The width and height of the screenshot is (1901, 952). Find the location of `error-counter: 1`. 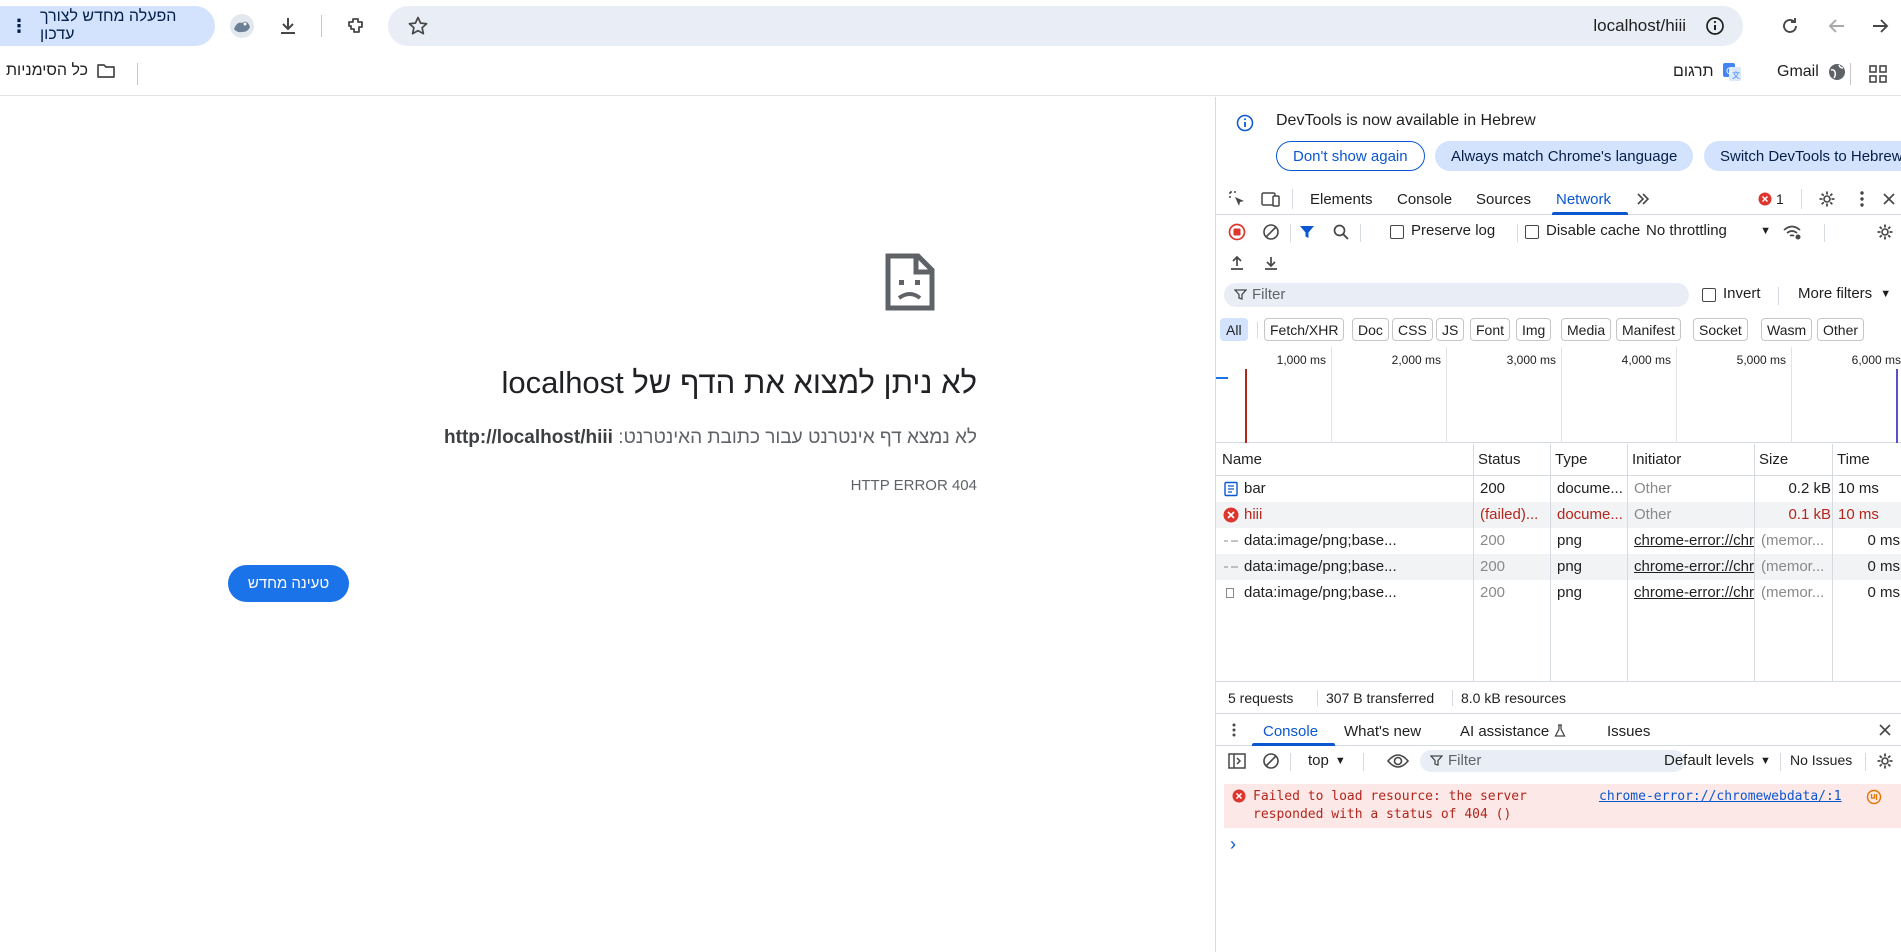

error-counter: 1 is located at coordinates (1771, 199).